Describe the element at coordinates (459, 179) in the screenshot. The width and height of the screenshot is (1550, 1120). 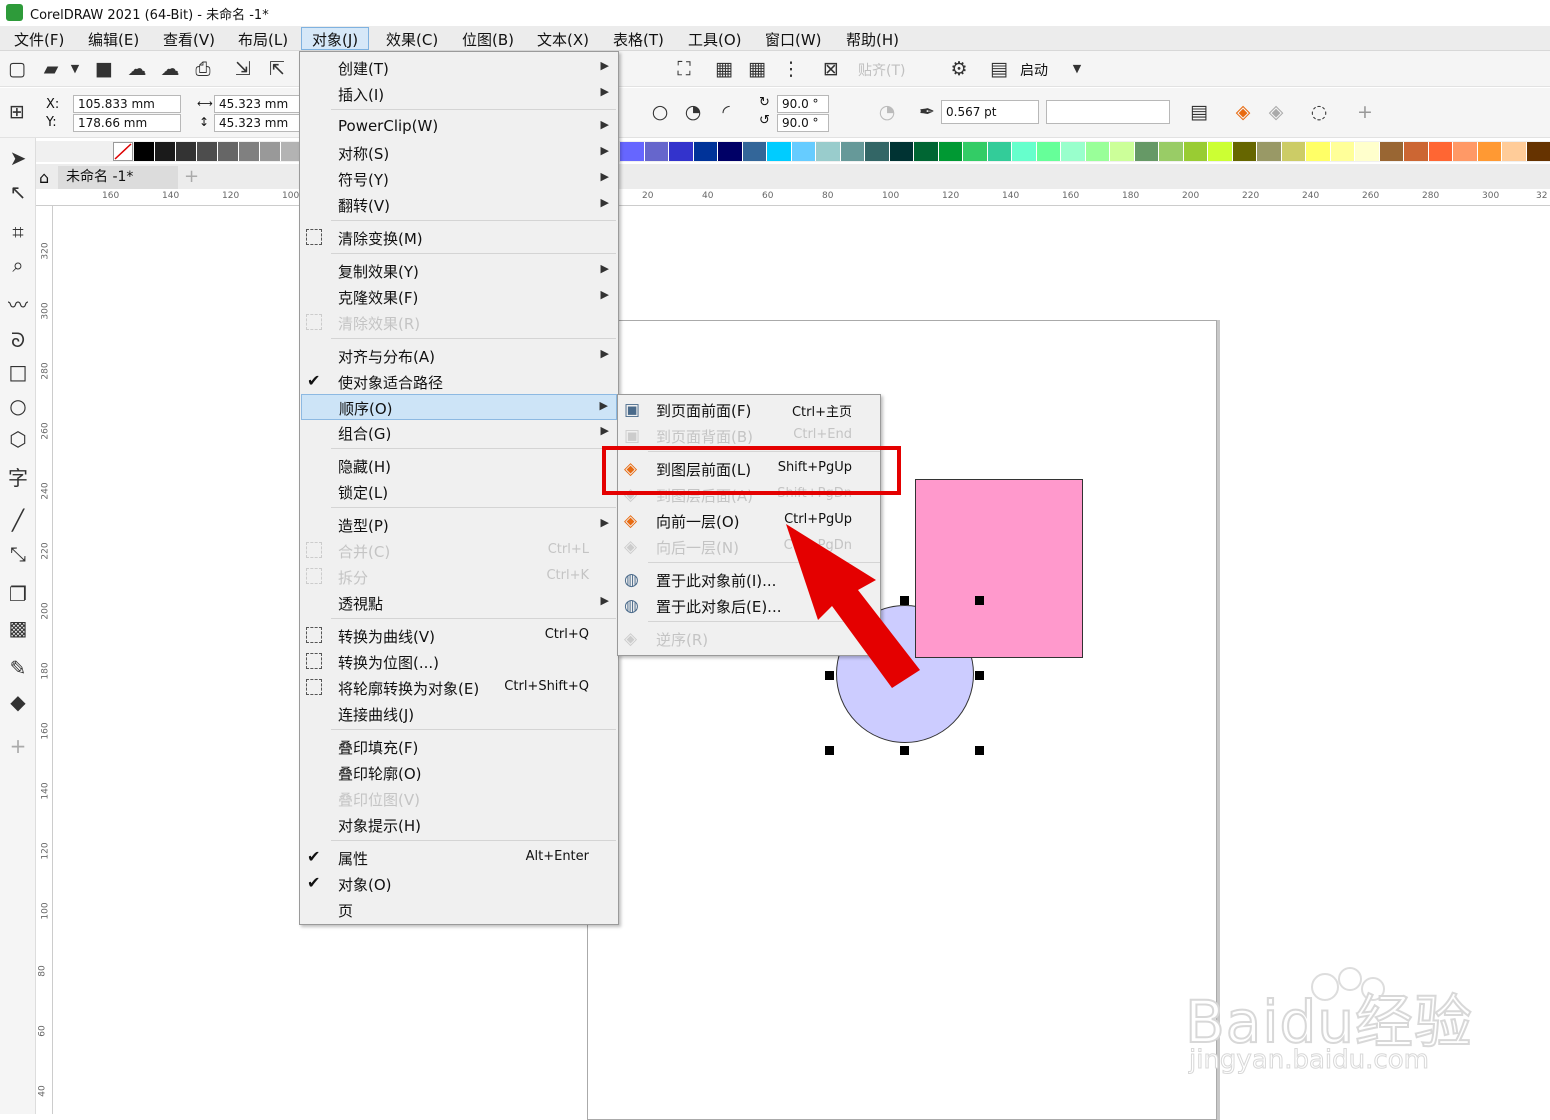
I see `menu-item: 符号(Y)▶` at that location.